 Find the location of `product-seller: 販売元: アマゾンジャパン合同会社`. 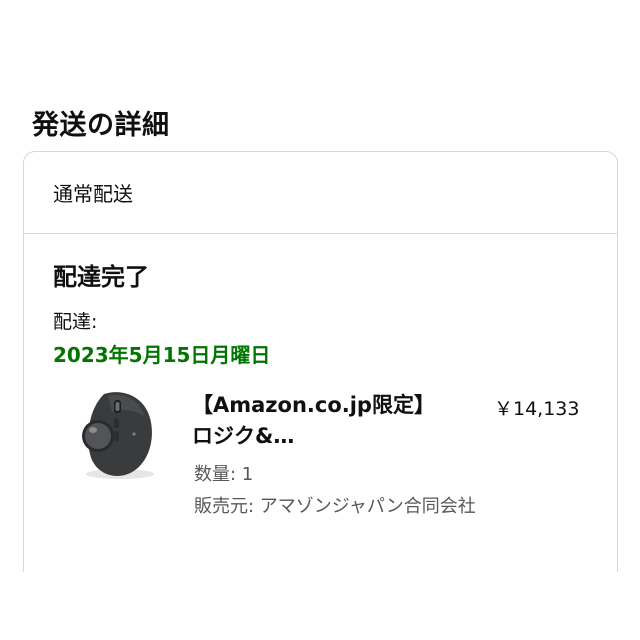

product-seller: 販売元: アマゾンジャパン合同会社 is located at coordinates (335, 506).